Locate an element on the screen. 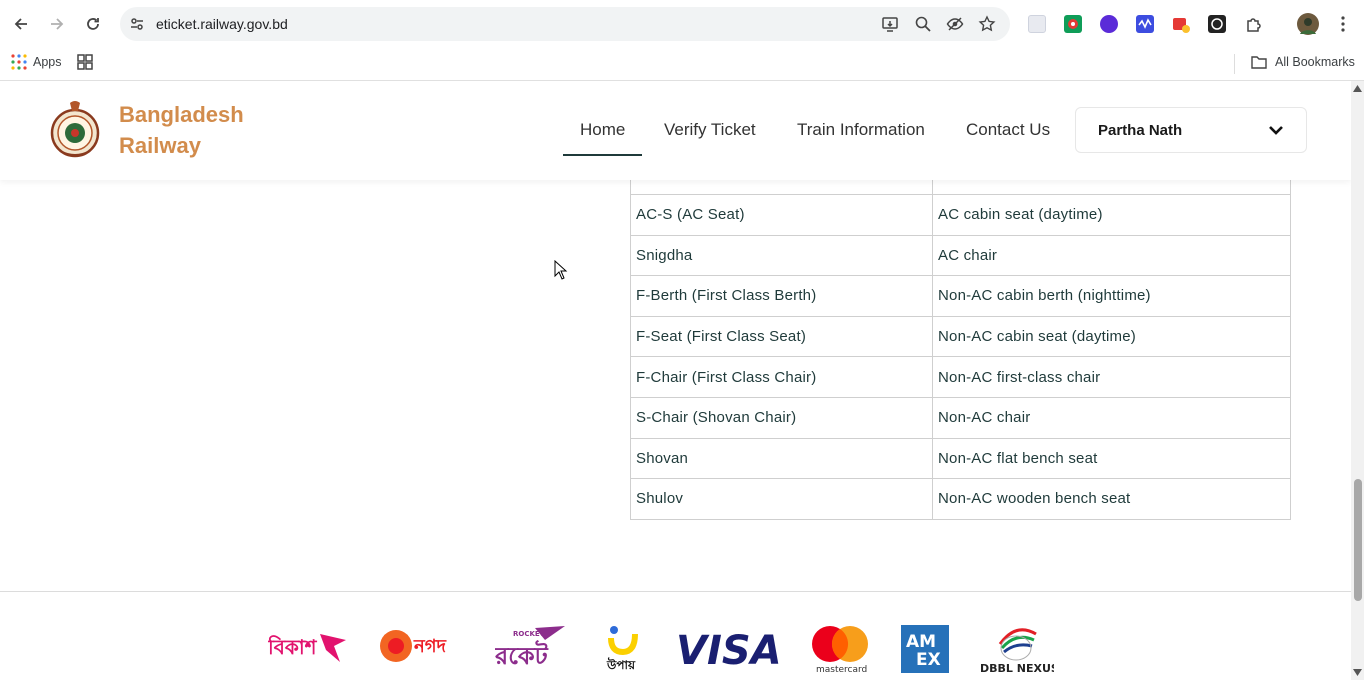  eye-off-icon is located at coordinates (955, 24).